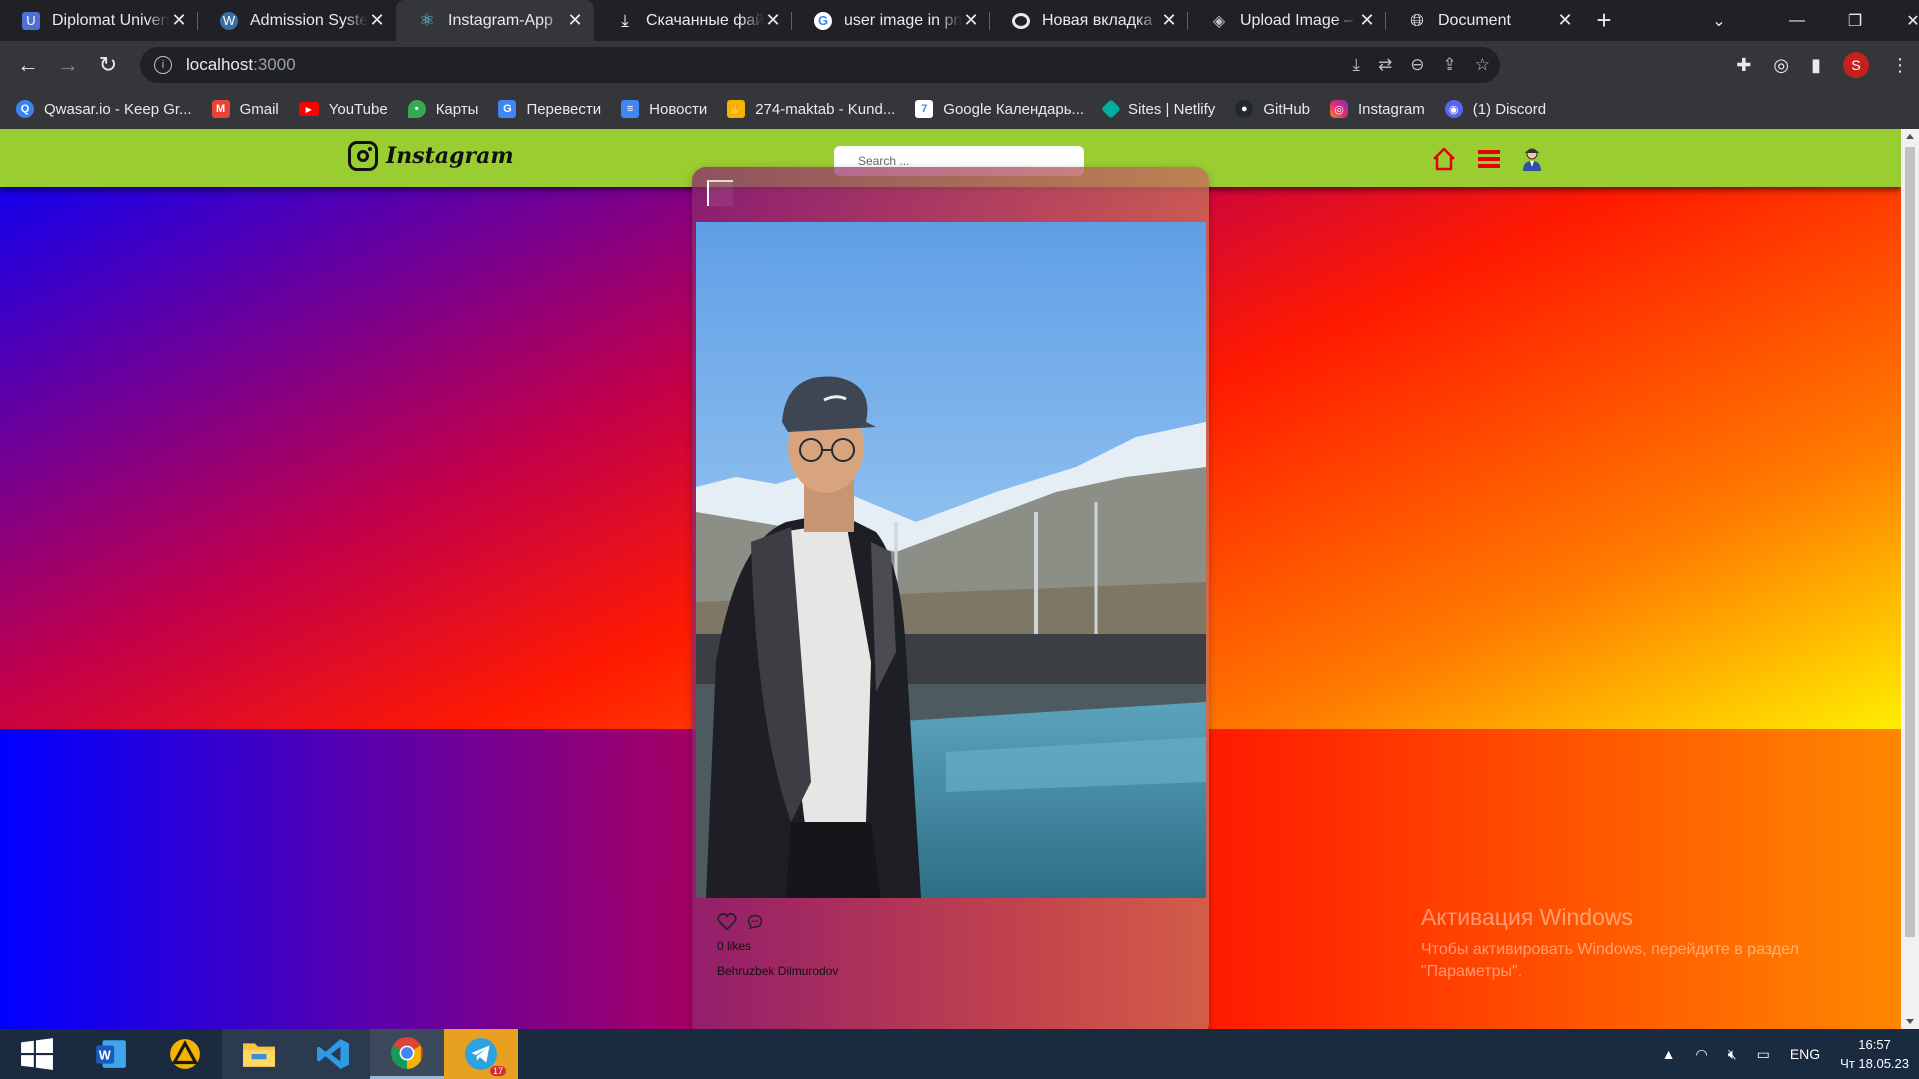  What do you see at coordinates (1855, 21) in the screenshot?
I see `restore-icon: ❐` at bounding box center [1855, 21].